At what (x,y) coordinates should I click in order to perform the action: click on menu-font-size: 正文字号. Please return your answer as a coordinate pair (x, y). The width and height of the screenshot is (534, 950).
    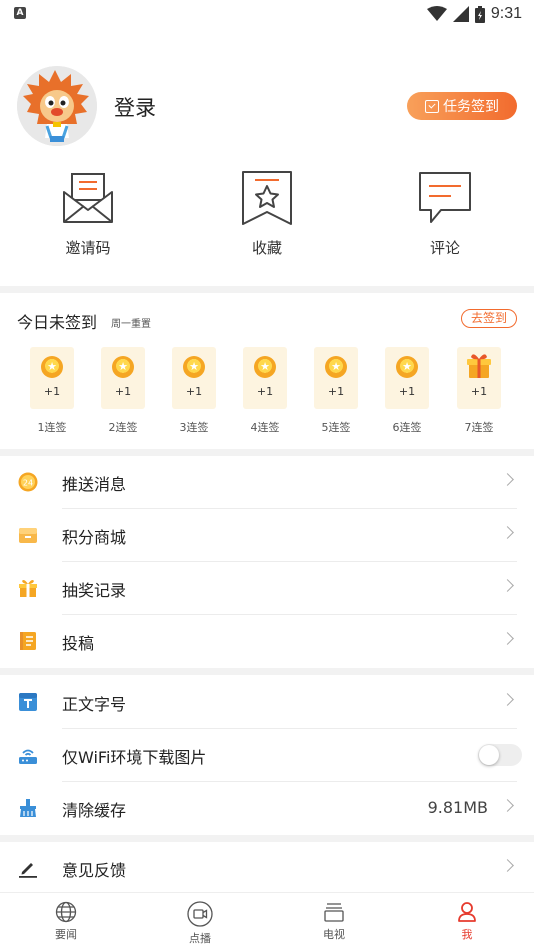
    Looking at the image, I should click on (267, 702).